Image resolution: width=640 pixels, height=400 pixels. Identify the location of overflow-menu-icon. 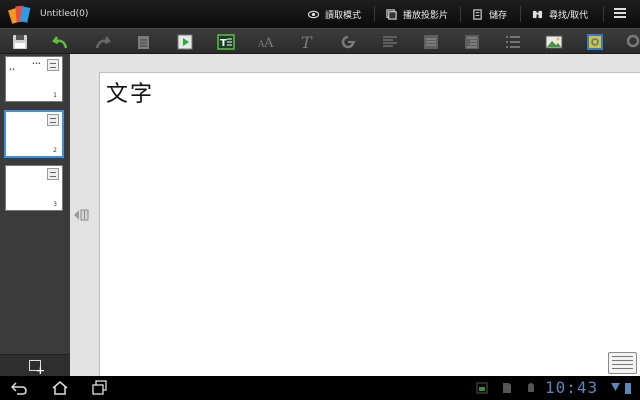
(620, 13).